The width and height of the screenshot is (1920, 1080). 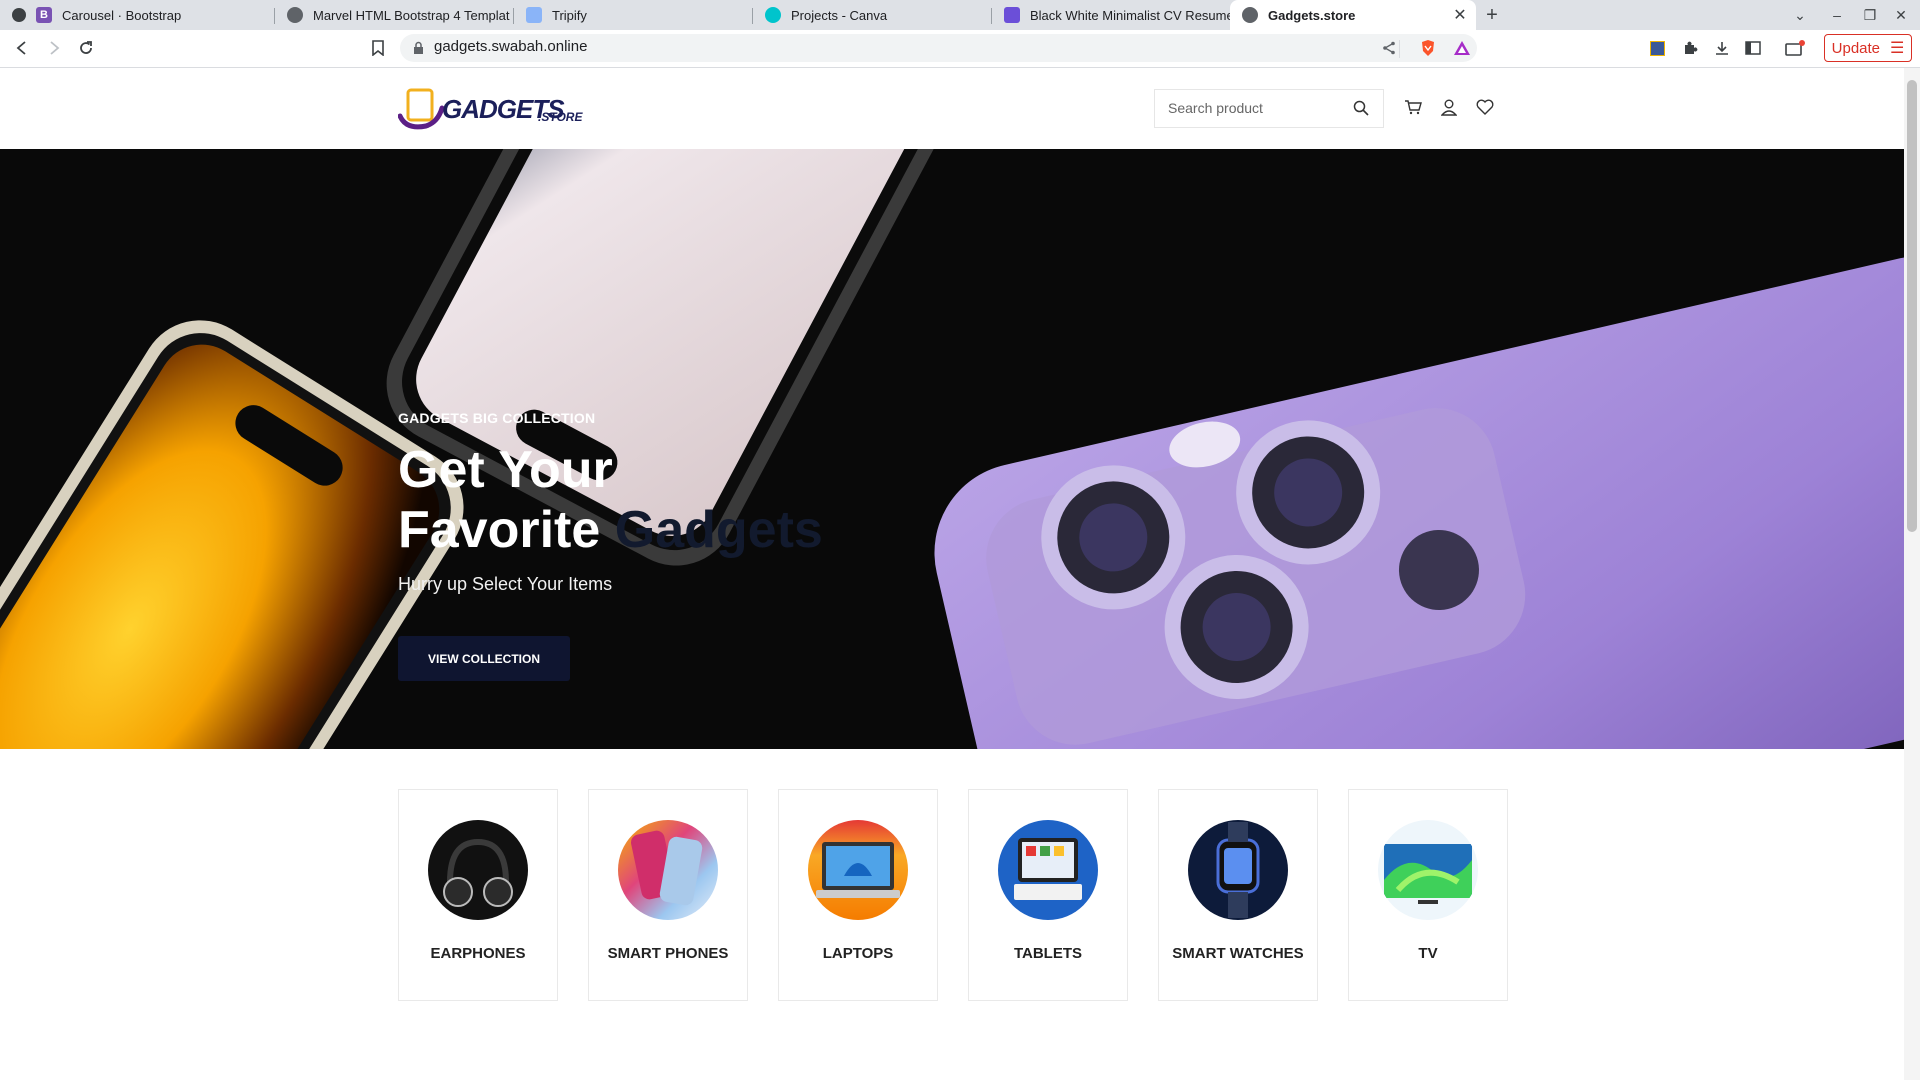 I want to click on tab-gadgets-store: Gadgets.store ✕, so click(x=1353, y=15).